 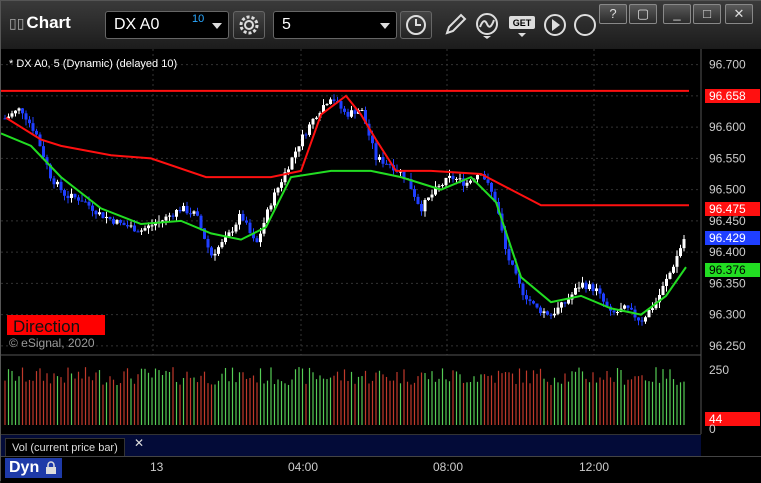 What do you see at coordinates (643, 14) in the screenshot?
I see `restore-button: ▢` at bounding box center [643, 14].